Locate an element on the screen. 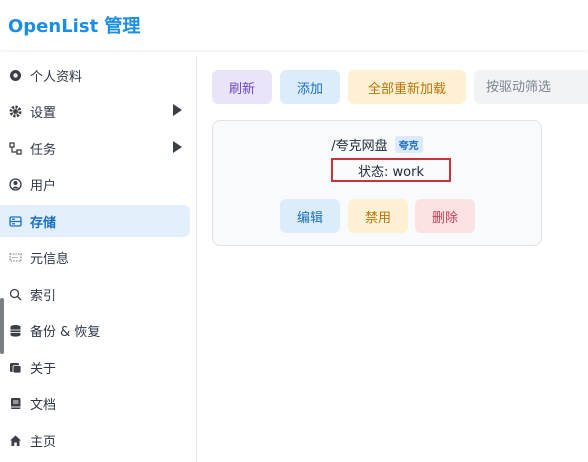 This screenshot has width=588, height=462. flow-icon is located at coordinates (15, 148).